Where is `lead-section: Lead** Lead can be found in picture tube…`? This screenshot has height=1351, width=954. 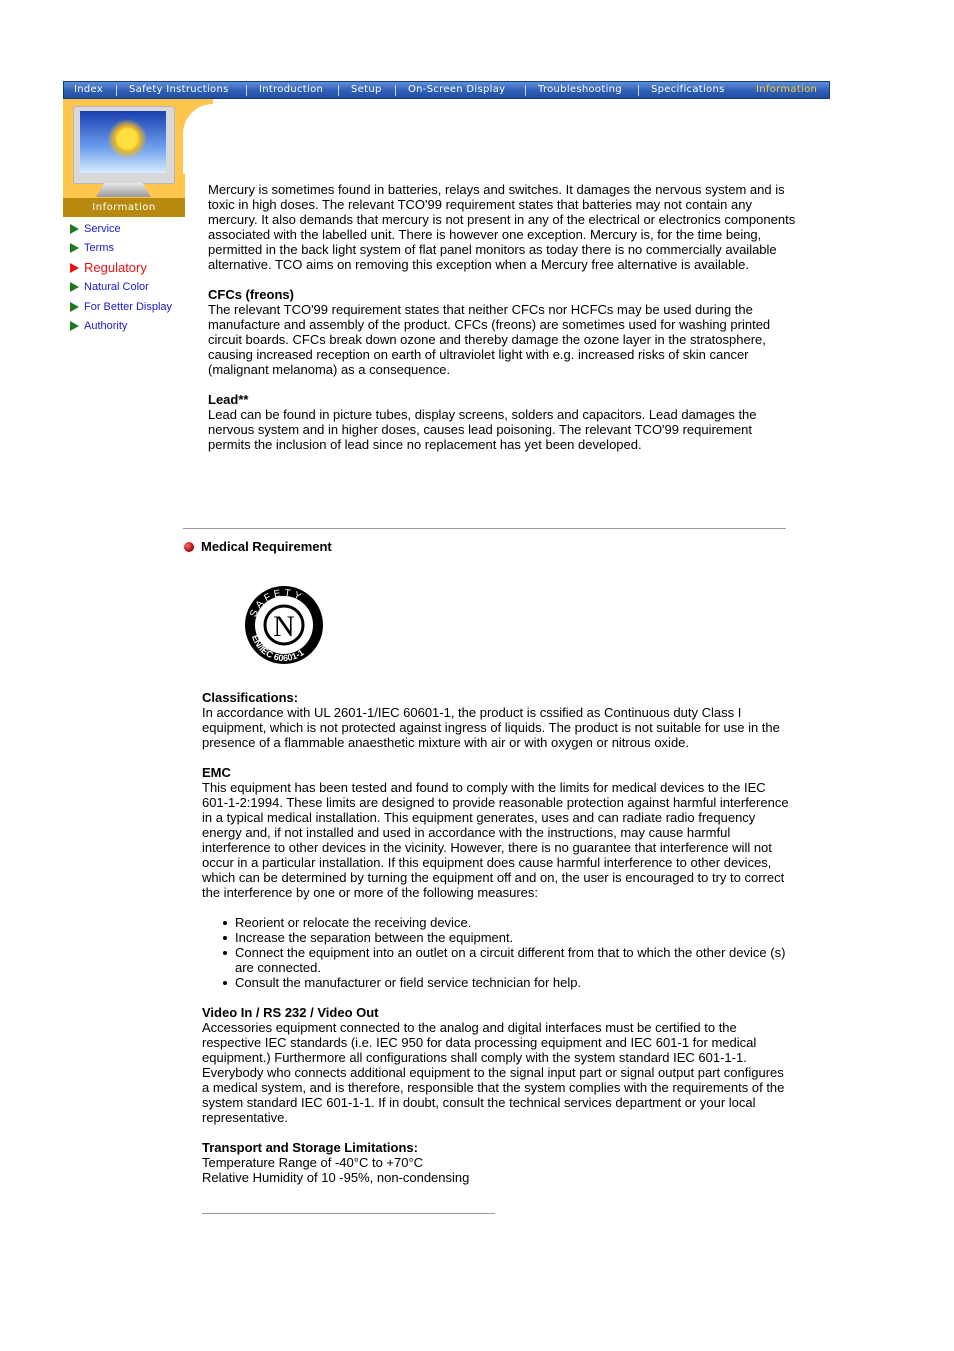 lead-section: Lead** Lead can be found in picture tube… is located at coordinates (503, 422).